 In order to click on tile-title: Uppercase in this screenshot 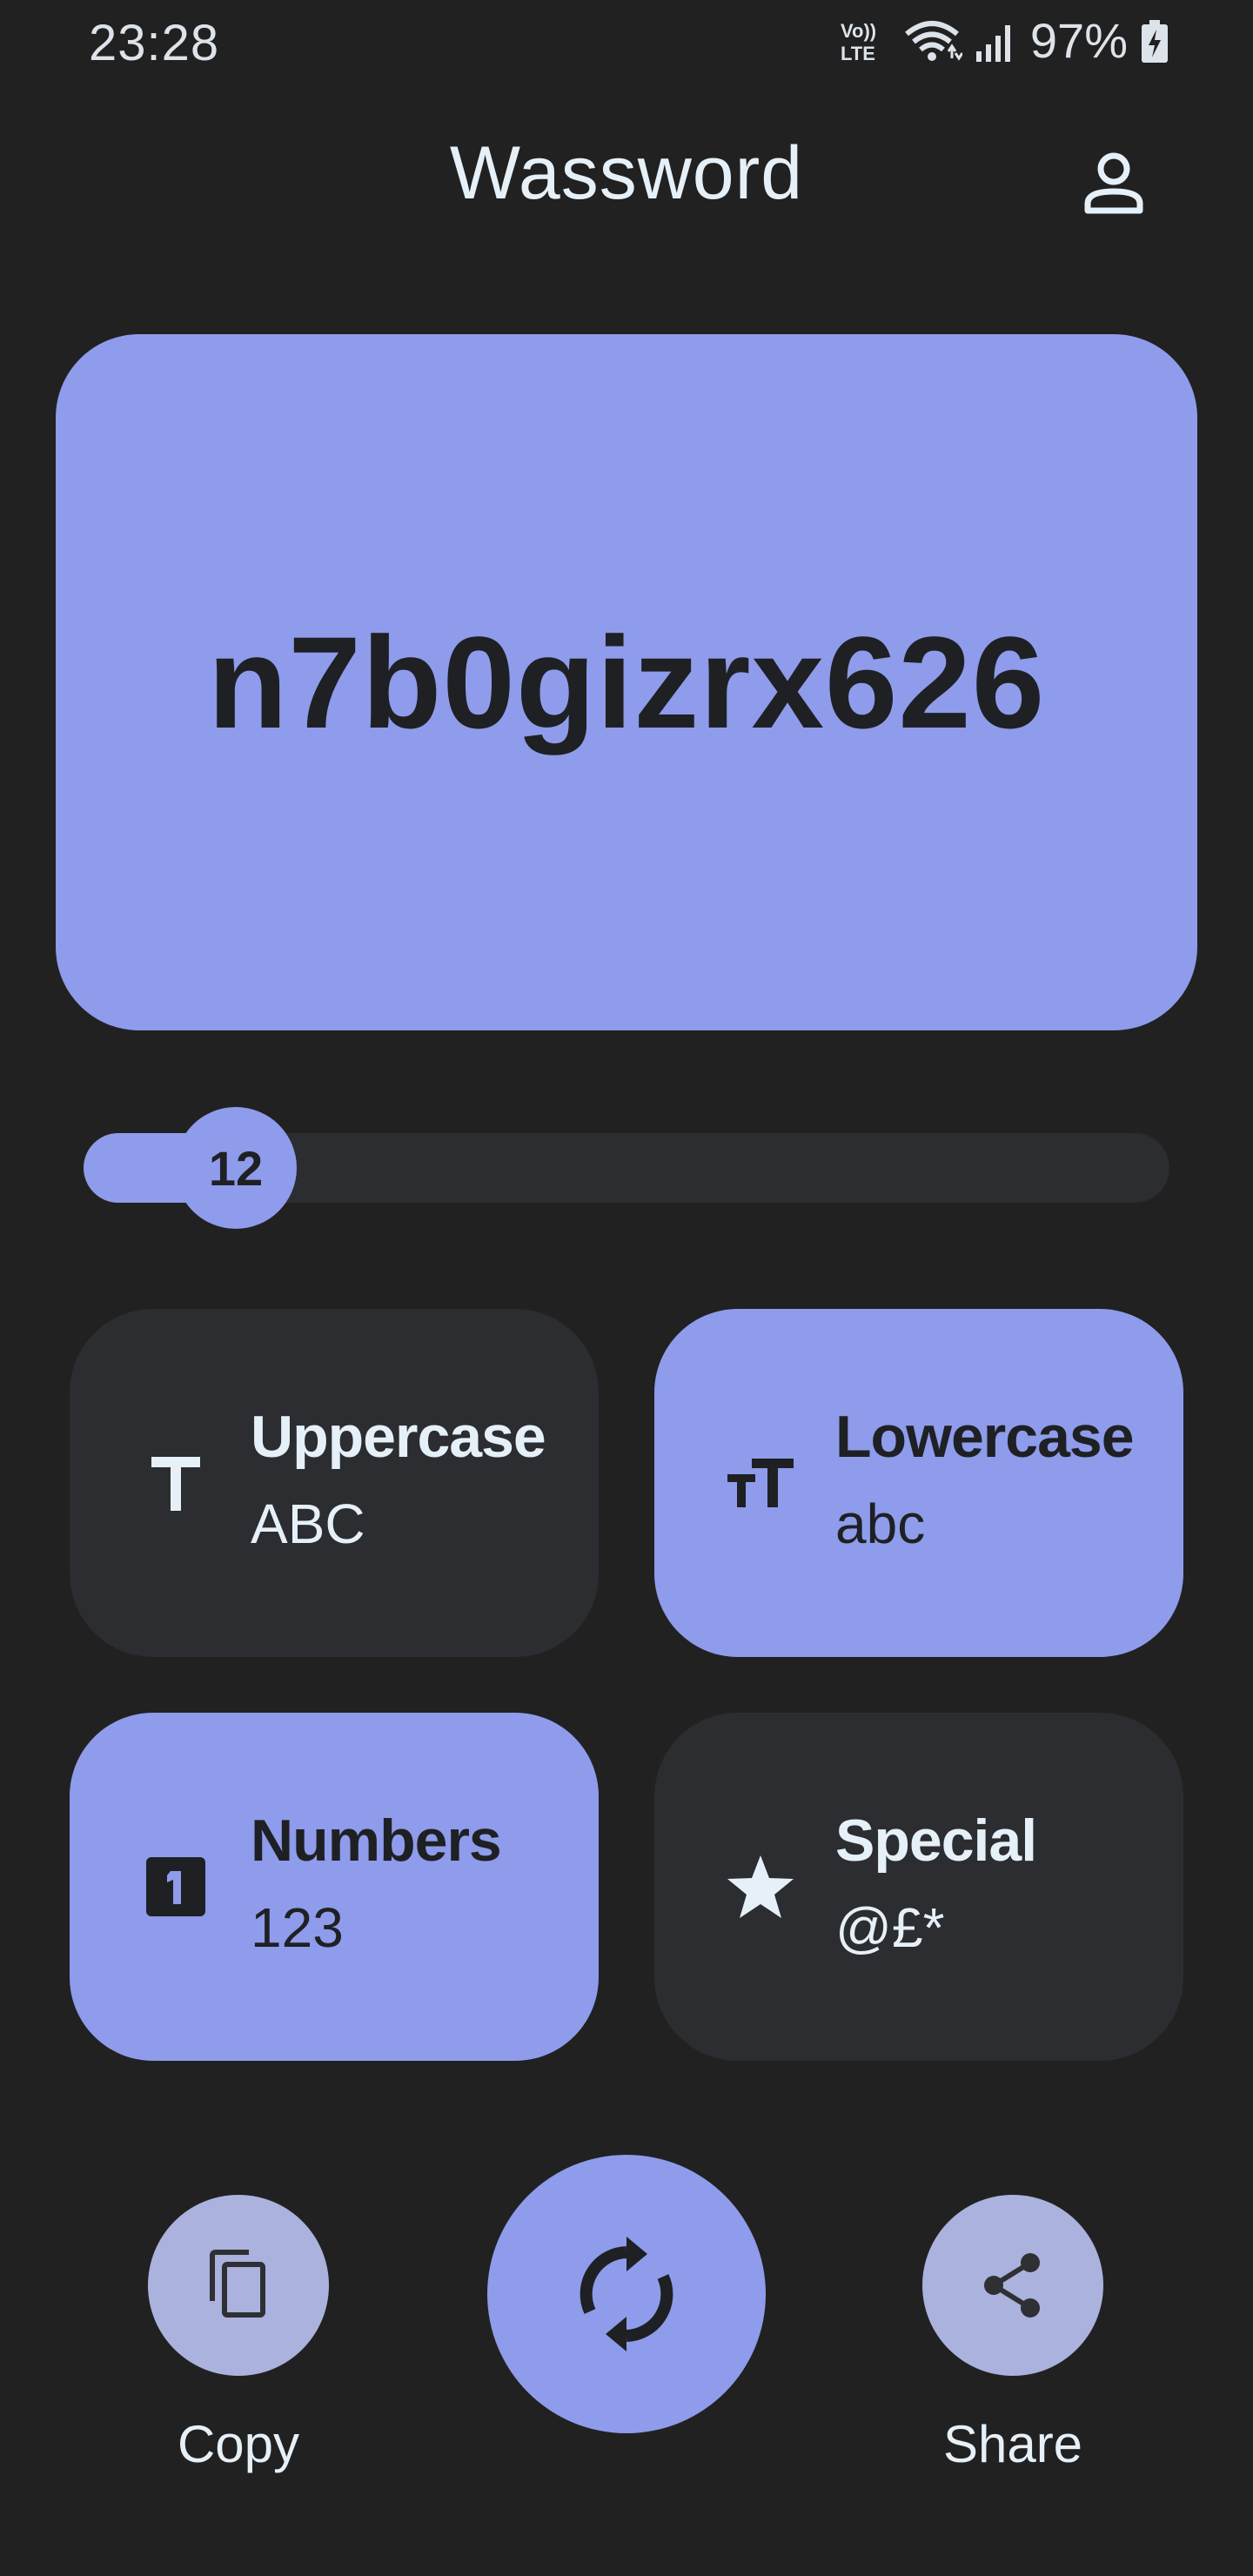, I will do `click(398, 1437)`.